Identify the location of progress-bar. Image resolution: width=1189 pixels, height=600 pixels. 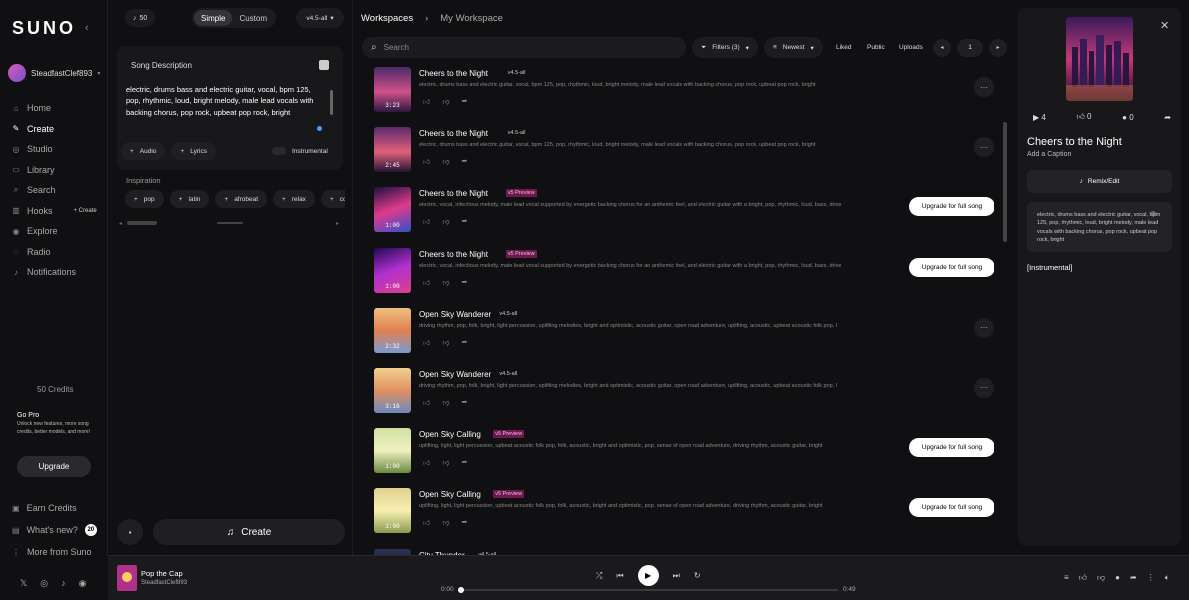
(648, 590).